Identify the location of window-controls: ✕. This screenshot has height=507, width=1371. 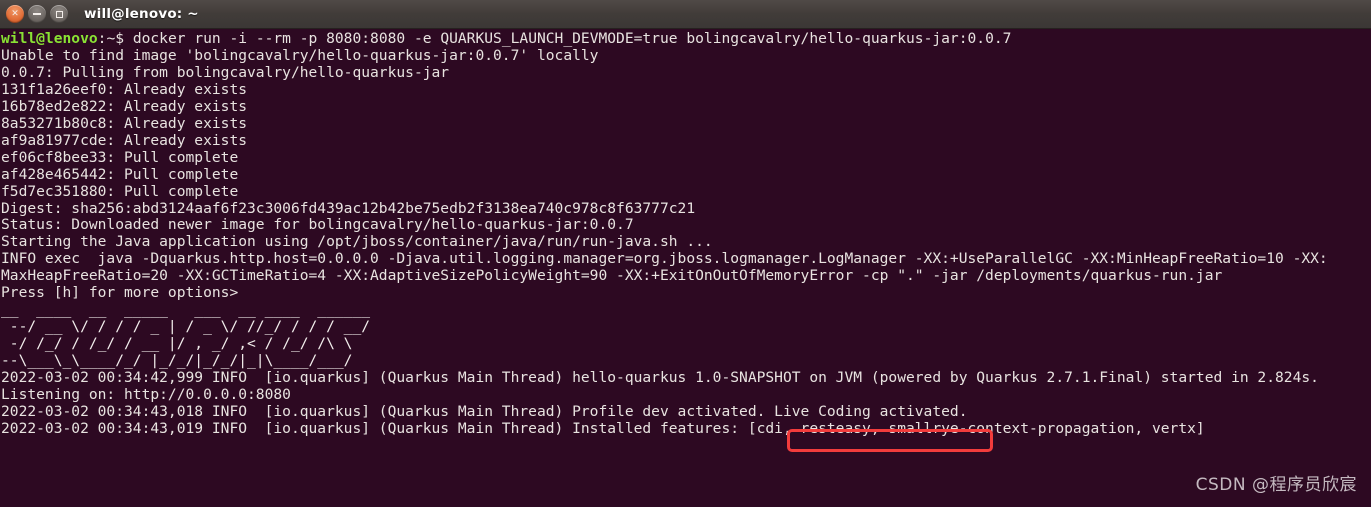
(37, 14).